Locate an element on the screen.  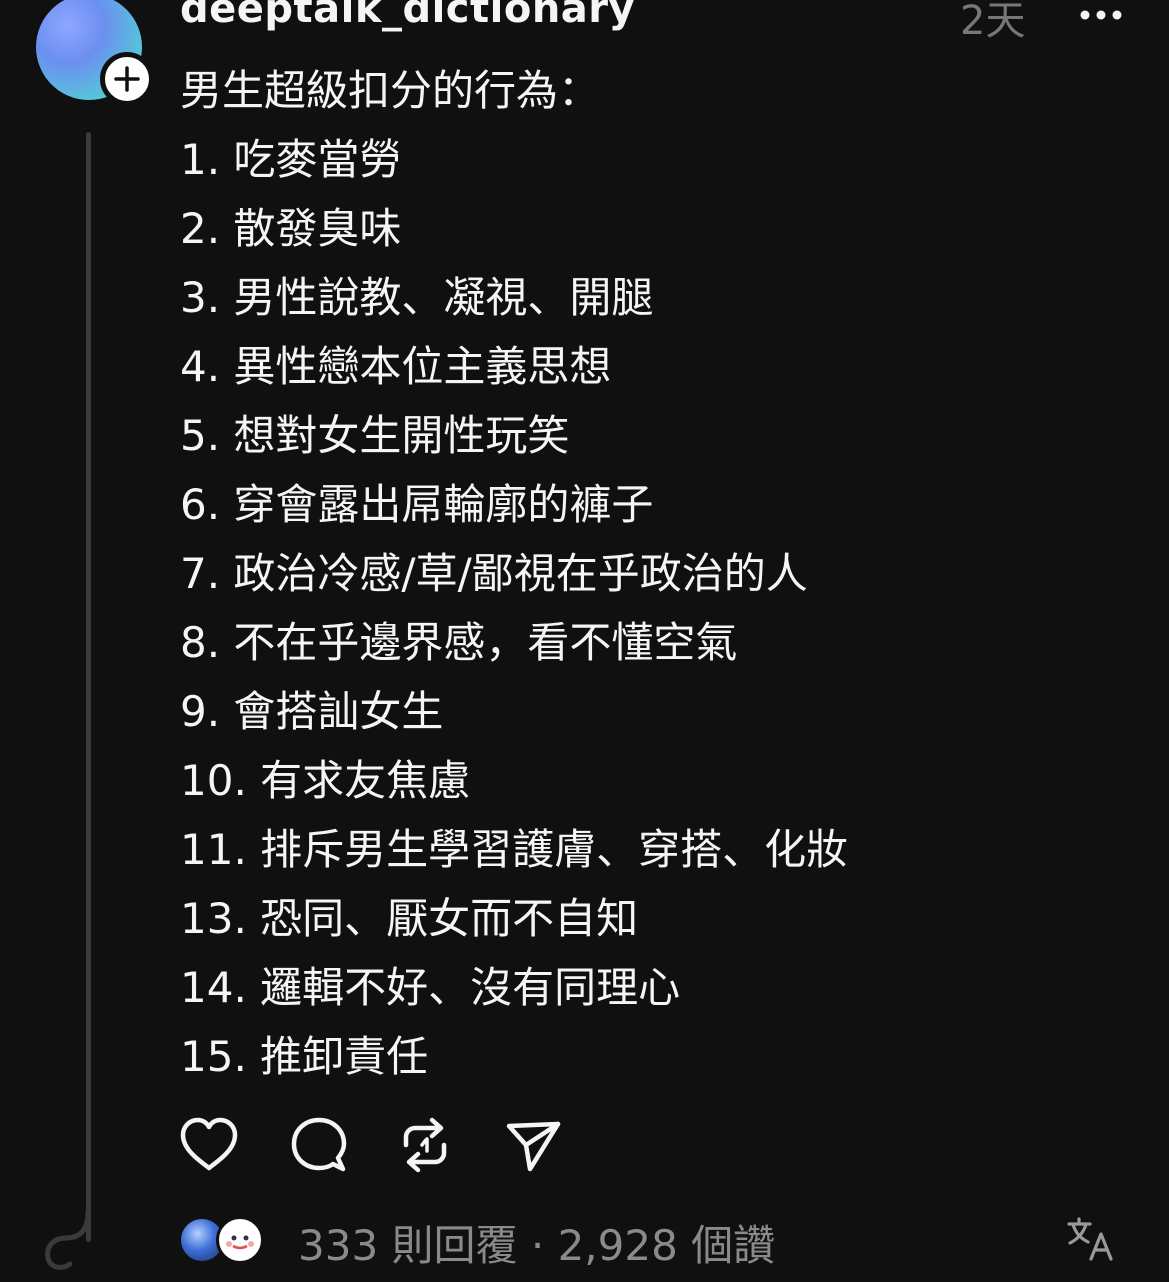
comment-bubble-icon is located at coordinates (319, 1144).